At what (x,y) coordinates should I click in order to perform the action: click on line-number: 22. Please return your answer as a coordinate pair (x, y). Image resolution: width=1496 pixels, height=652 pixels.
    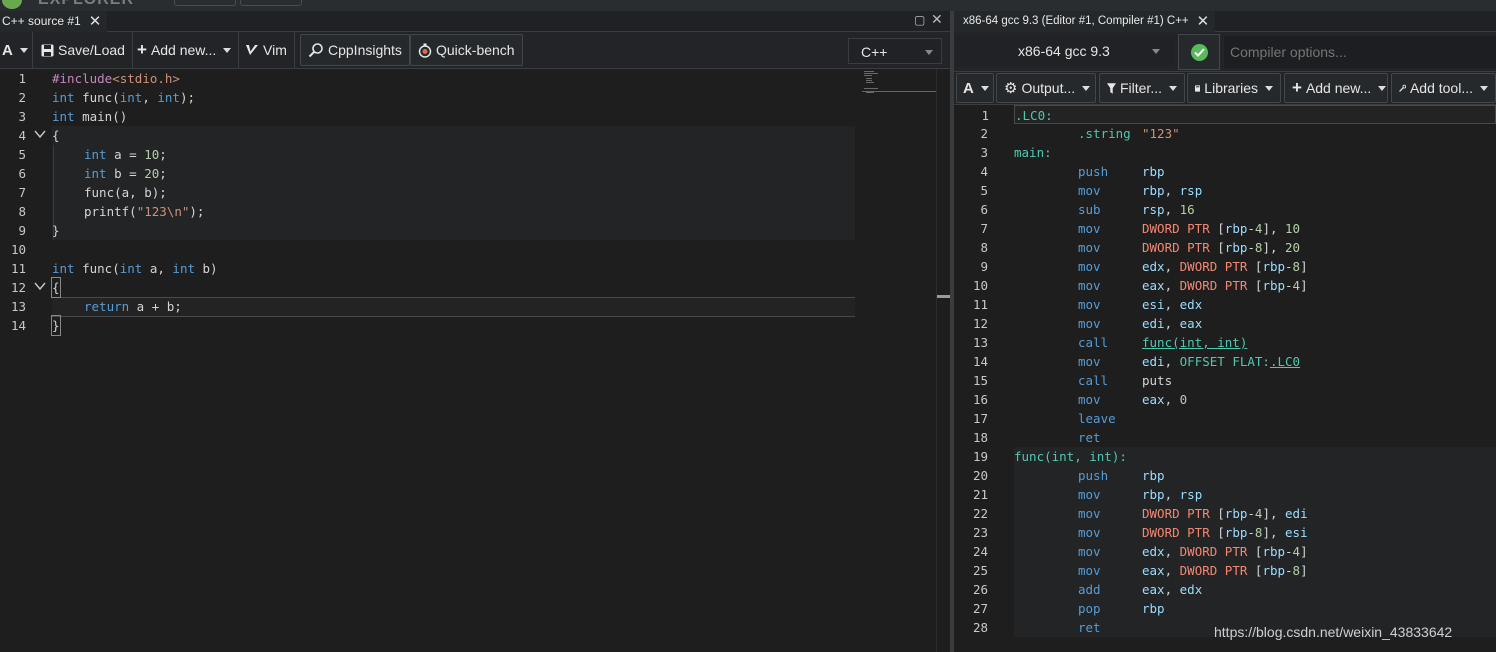
    Looking at the image, I should click on (980, 513).